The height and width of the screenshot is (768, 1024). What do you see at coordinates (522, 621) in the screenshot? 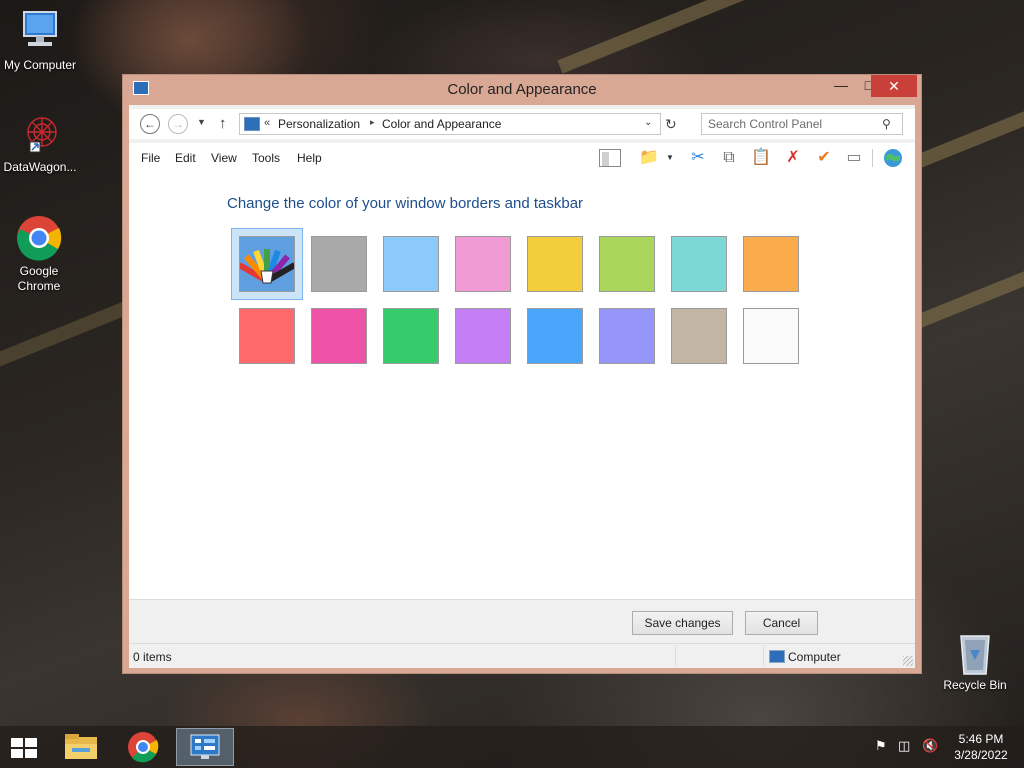
I see `dialog-footer: Save changes Cancel` at bounding box center [522, 621].